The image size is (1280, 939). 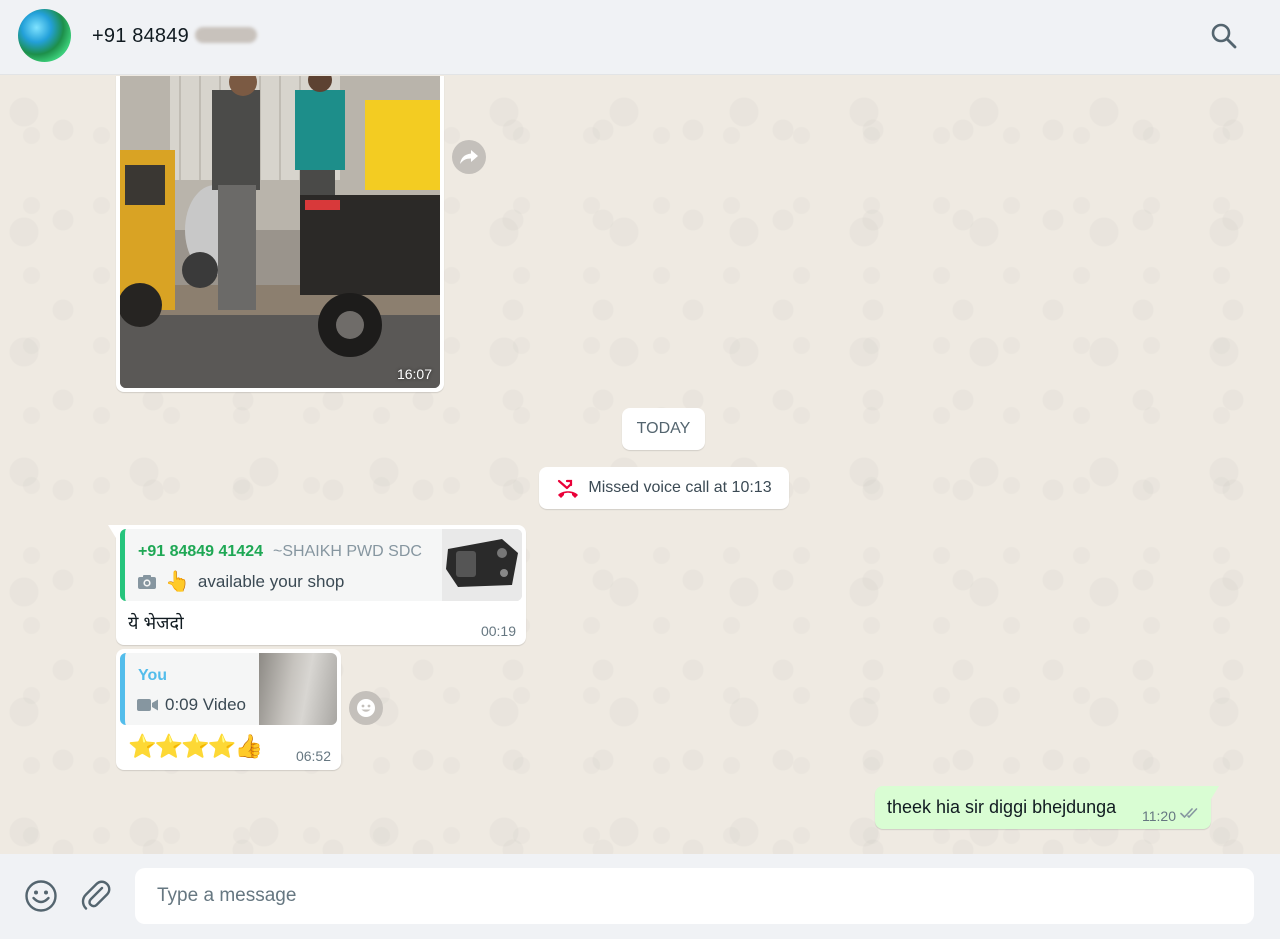 What do you see at coordinates (1002, 807) in the screenshot?
I see `message-text: theek hia sir diggi bhejdunga` at bounding box center [1002, 807].